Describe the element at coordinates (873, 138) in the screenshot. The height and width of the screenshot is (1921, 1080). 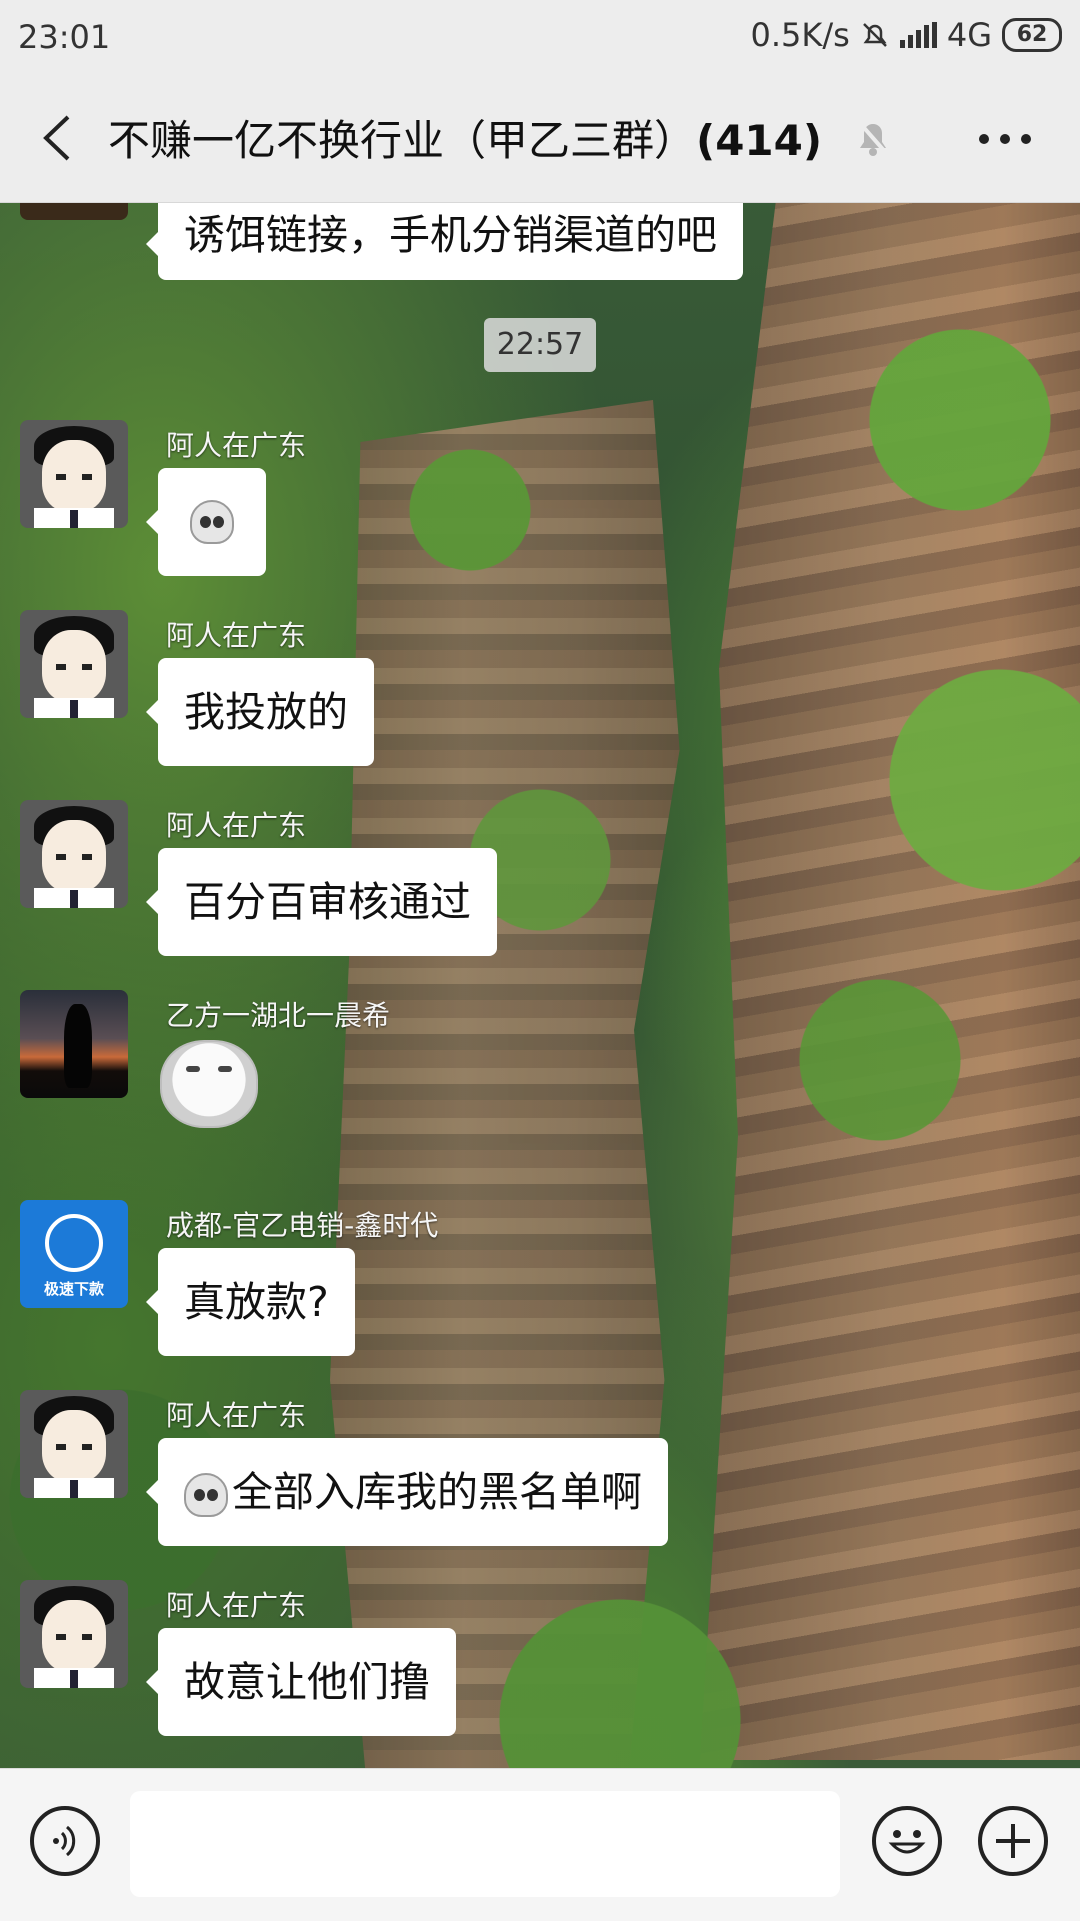
I see `mute-bell-icon` at that location.